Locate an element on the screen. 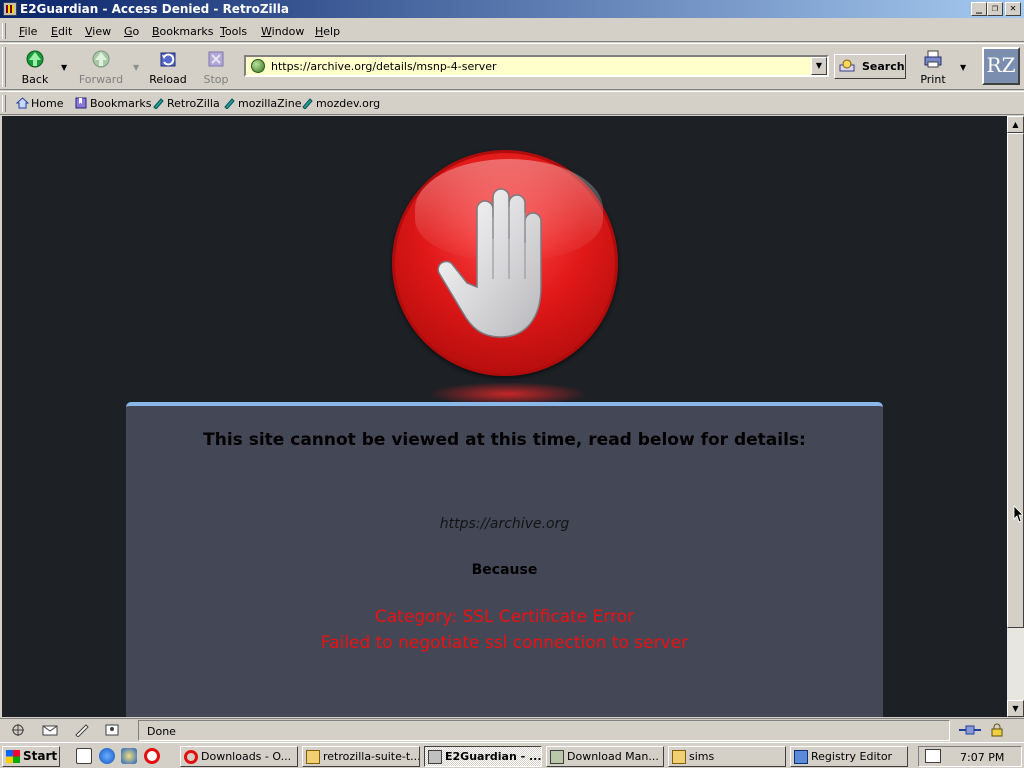 Image resolution: width=1024 pixels, height=768 pixels. print-dropdown-icon: ▼ is located at coordinates (963, 67).